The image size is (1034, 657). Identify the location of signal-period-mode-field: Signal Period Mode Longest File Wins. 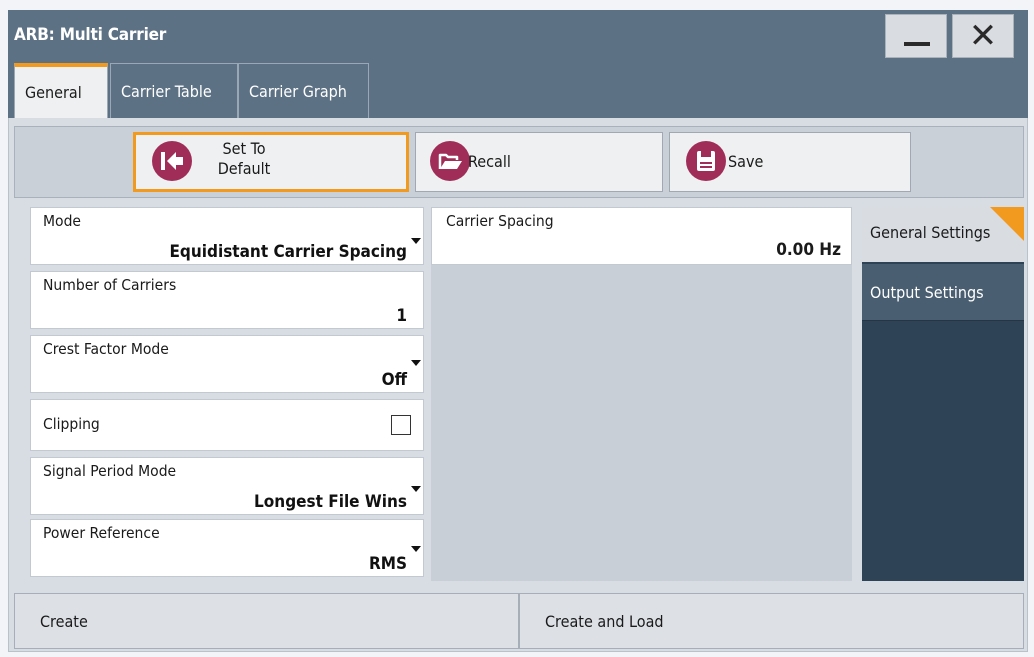
(227, 486).